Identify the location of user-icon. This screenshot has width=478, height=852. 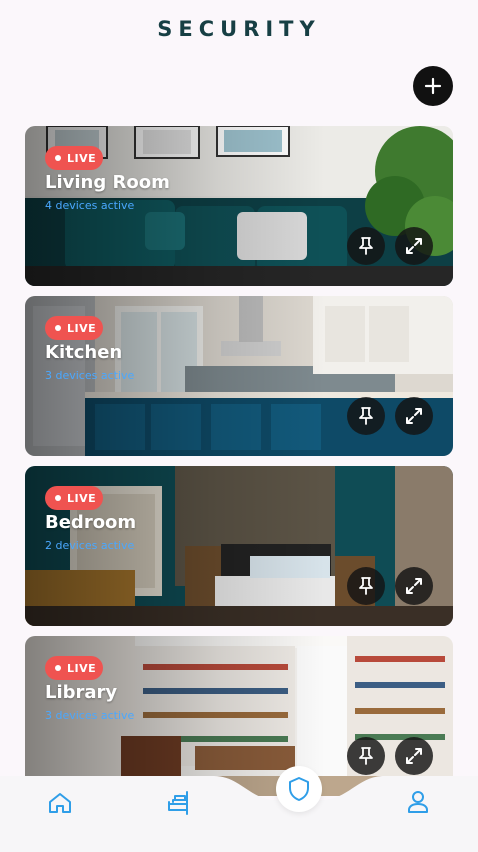
(418, 802).